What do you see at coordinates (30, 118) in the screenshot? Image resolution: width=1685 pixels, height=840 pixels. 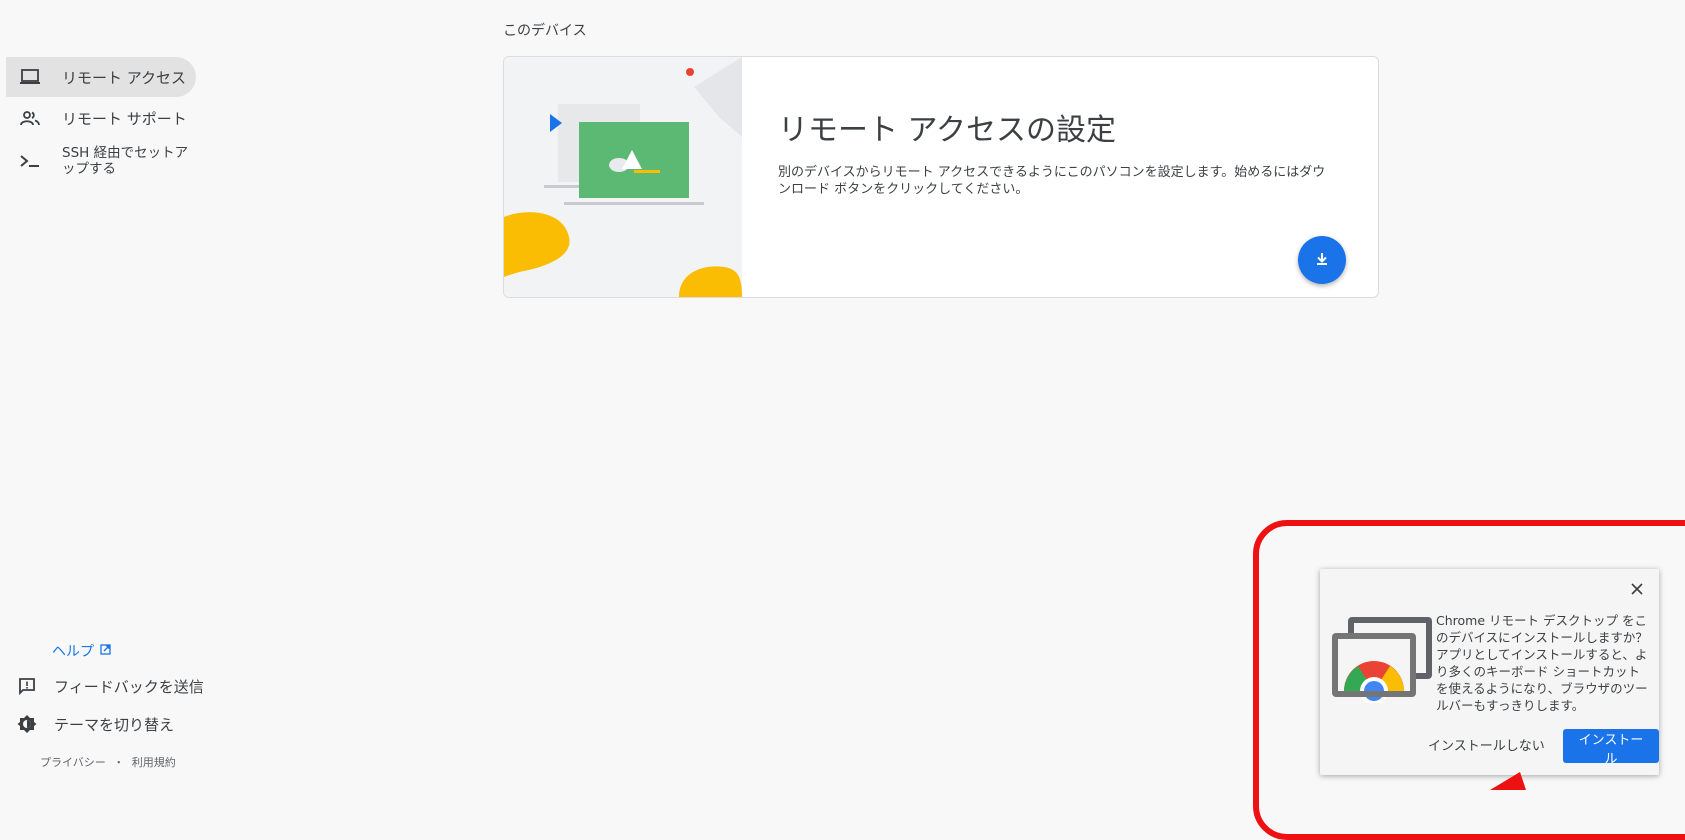 I see `people-icon` at bounding box center [30, 118].